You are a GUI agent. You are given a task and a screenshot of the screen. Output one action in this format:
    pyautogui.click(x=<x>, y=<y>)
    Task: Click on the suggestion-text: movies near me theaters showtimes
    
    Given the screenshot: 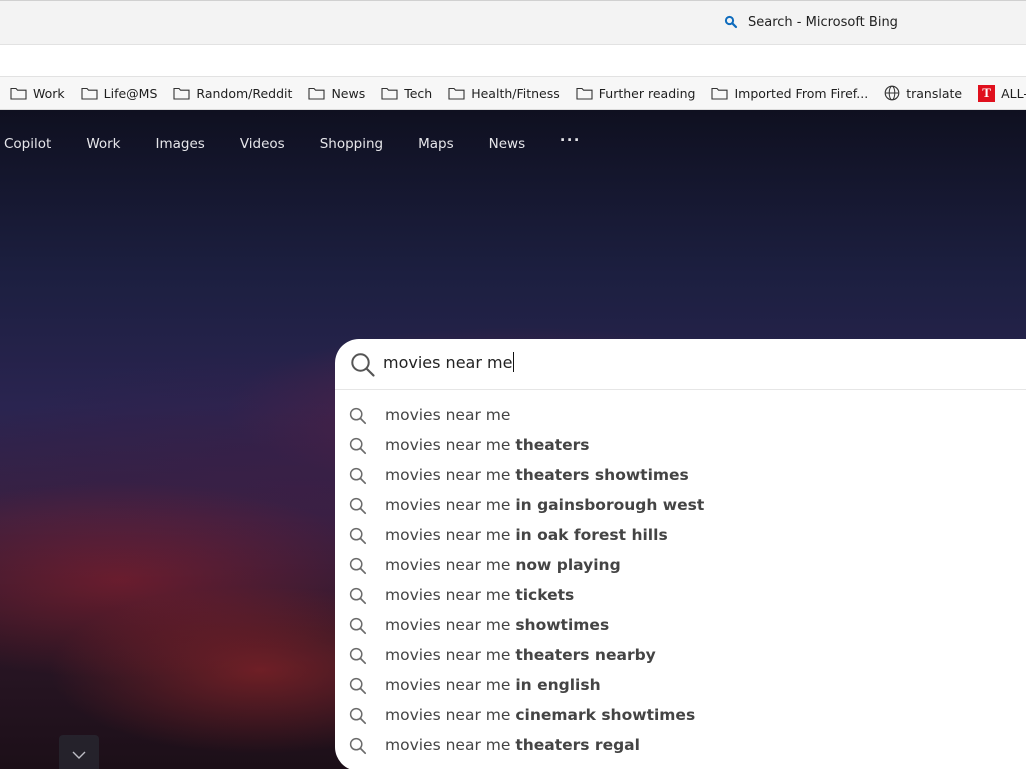 What is the action you would take?
    pyautogui.click(x=537, y=475)
    